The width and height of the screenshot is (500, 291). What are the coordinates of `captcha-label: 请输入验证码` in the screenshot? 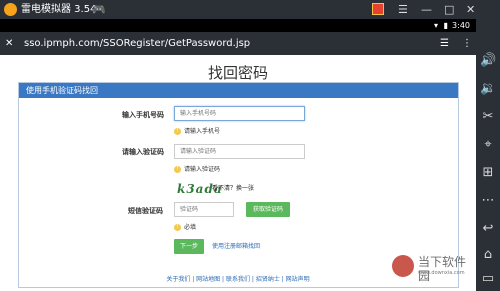 It's located at (143, 152).